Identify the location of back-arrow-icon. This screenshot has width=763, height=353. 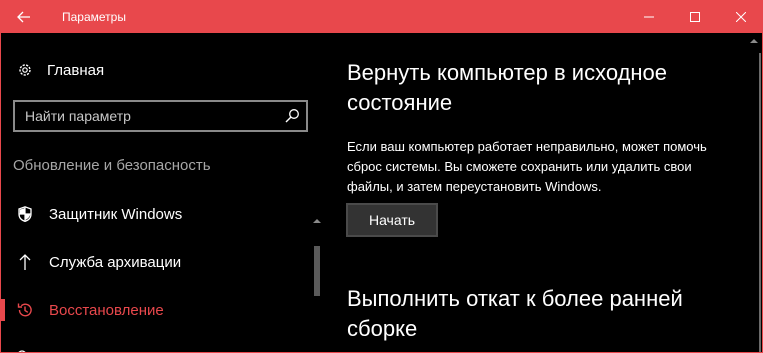
(23, 17).